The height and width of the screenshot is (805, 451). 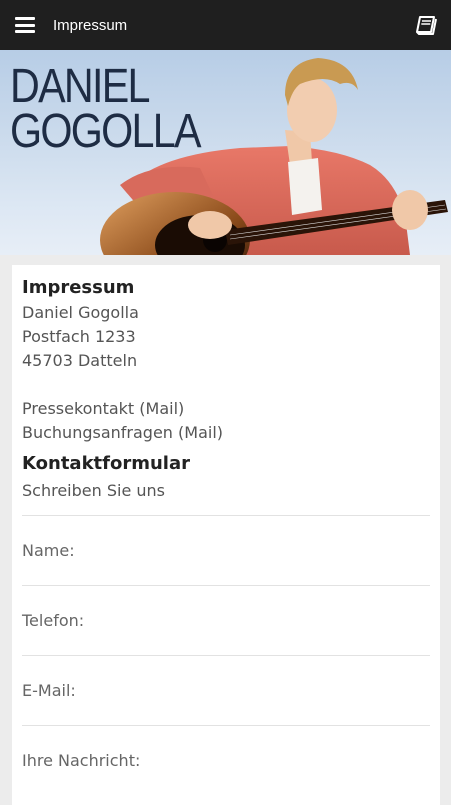 I want to click on email-field-row: E-Mail:, so click(x=226, y=690).